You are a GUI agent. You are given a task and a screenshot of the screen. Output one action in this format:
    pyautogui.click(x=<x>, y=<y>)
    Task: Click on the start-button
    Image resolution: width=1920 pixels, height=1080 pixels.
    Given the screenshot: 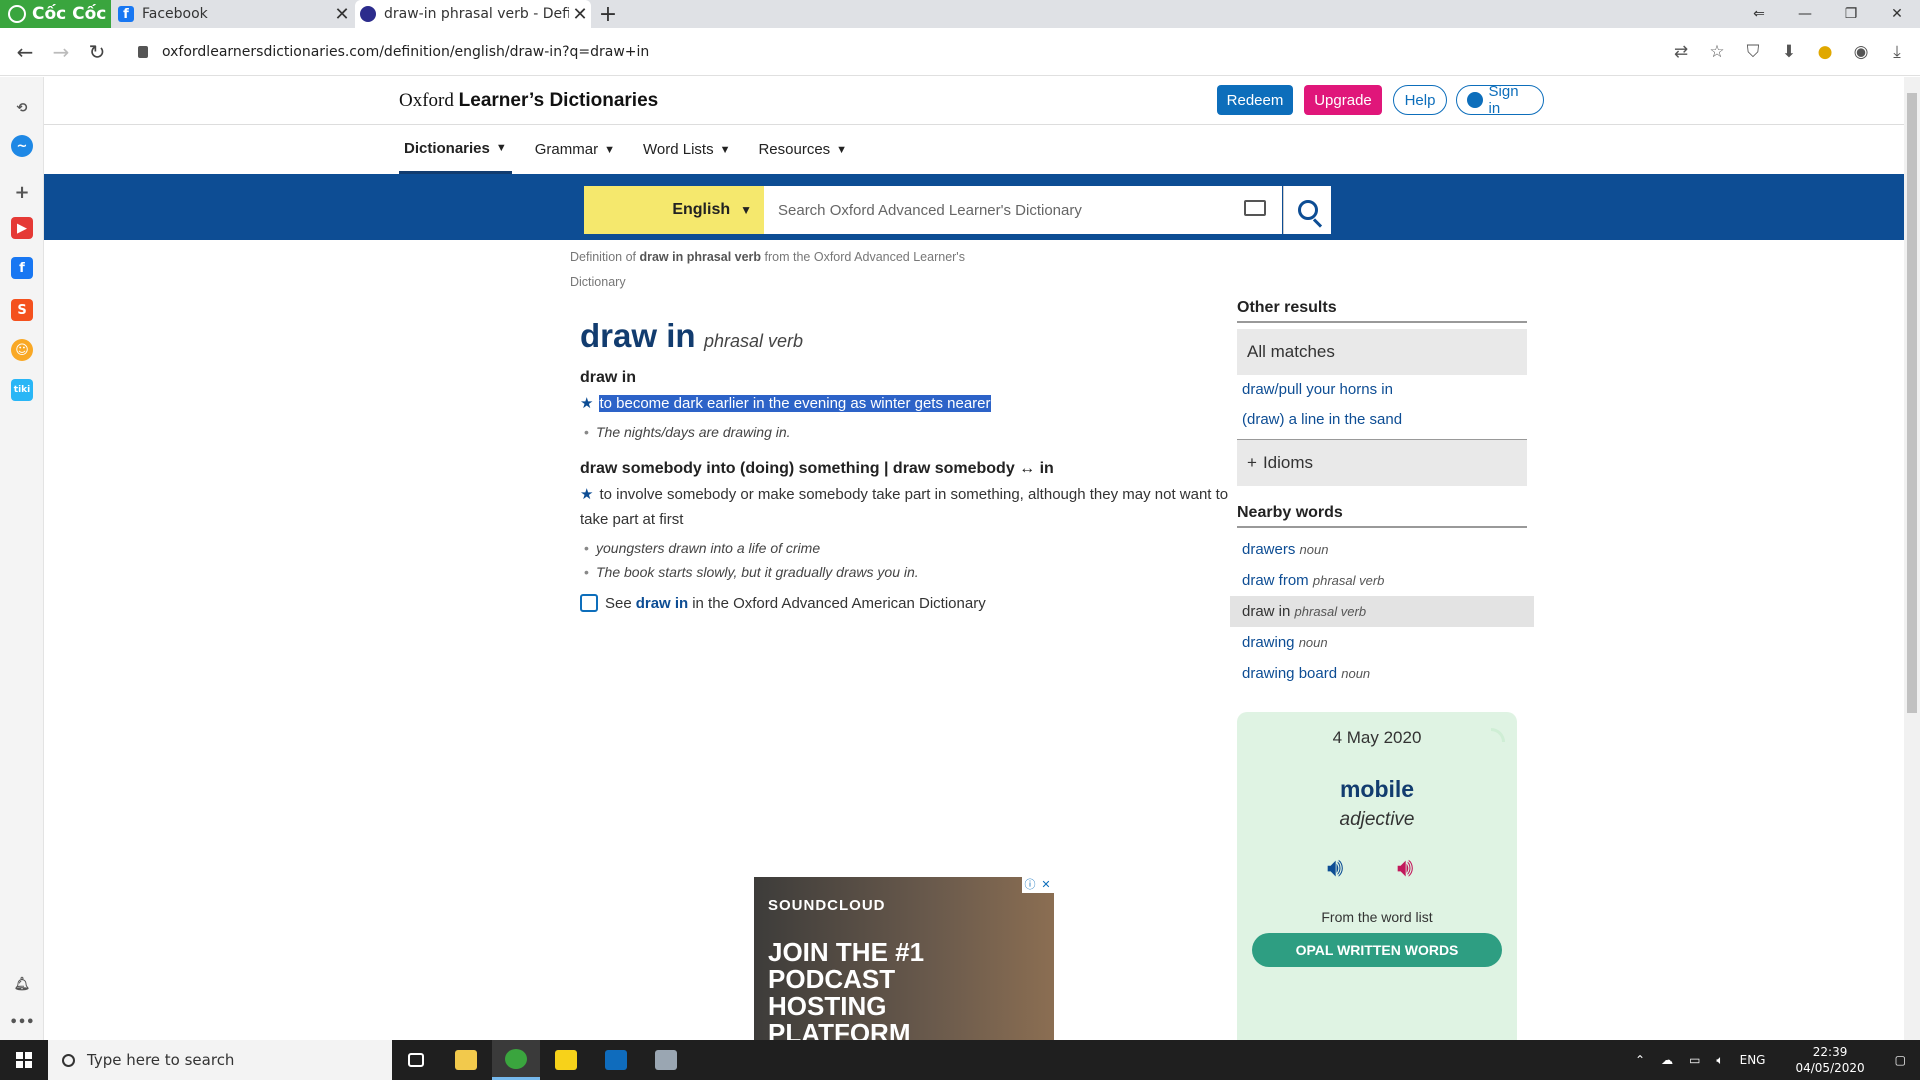 What is the action you would take?
    pyautogui.click(x=24, y=1060)
    